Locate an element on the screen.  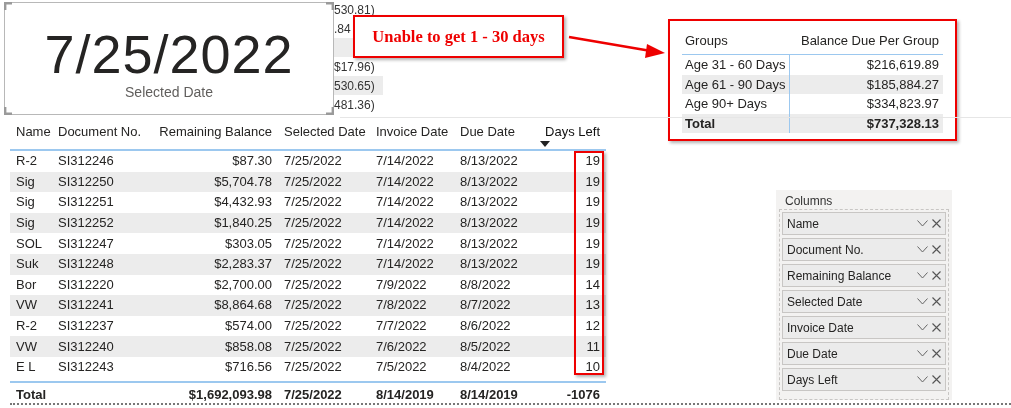
table-cell-text: SI312247 is located at coordinates (86, 243).